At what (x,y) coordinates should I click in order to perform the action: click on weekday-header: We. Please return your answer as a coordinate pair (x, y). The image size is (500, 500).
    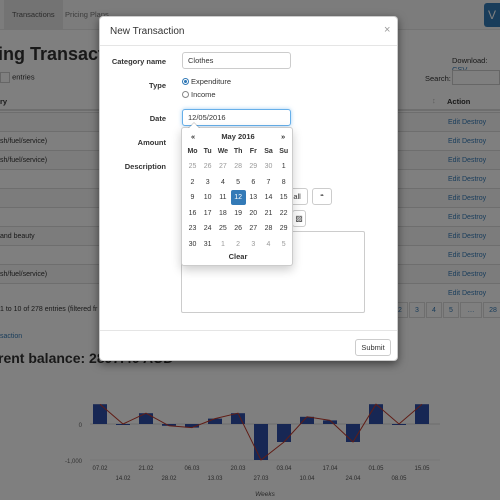
    Looking at the image, I should click on (223, 151).